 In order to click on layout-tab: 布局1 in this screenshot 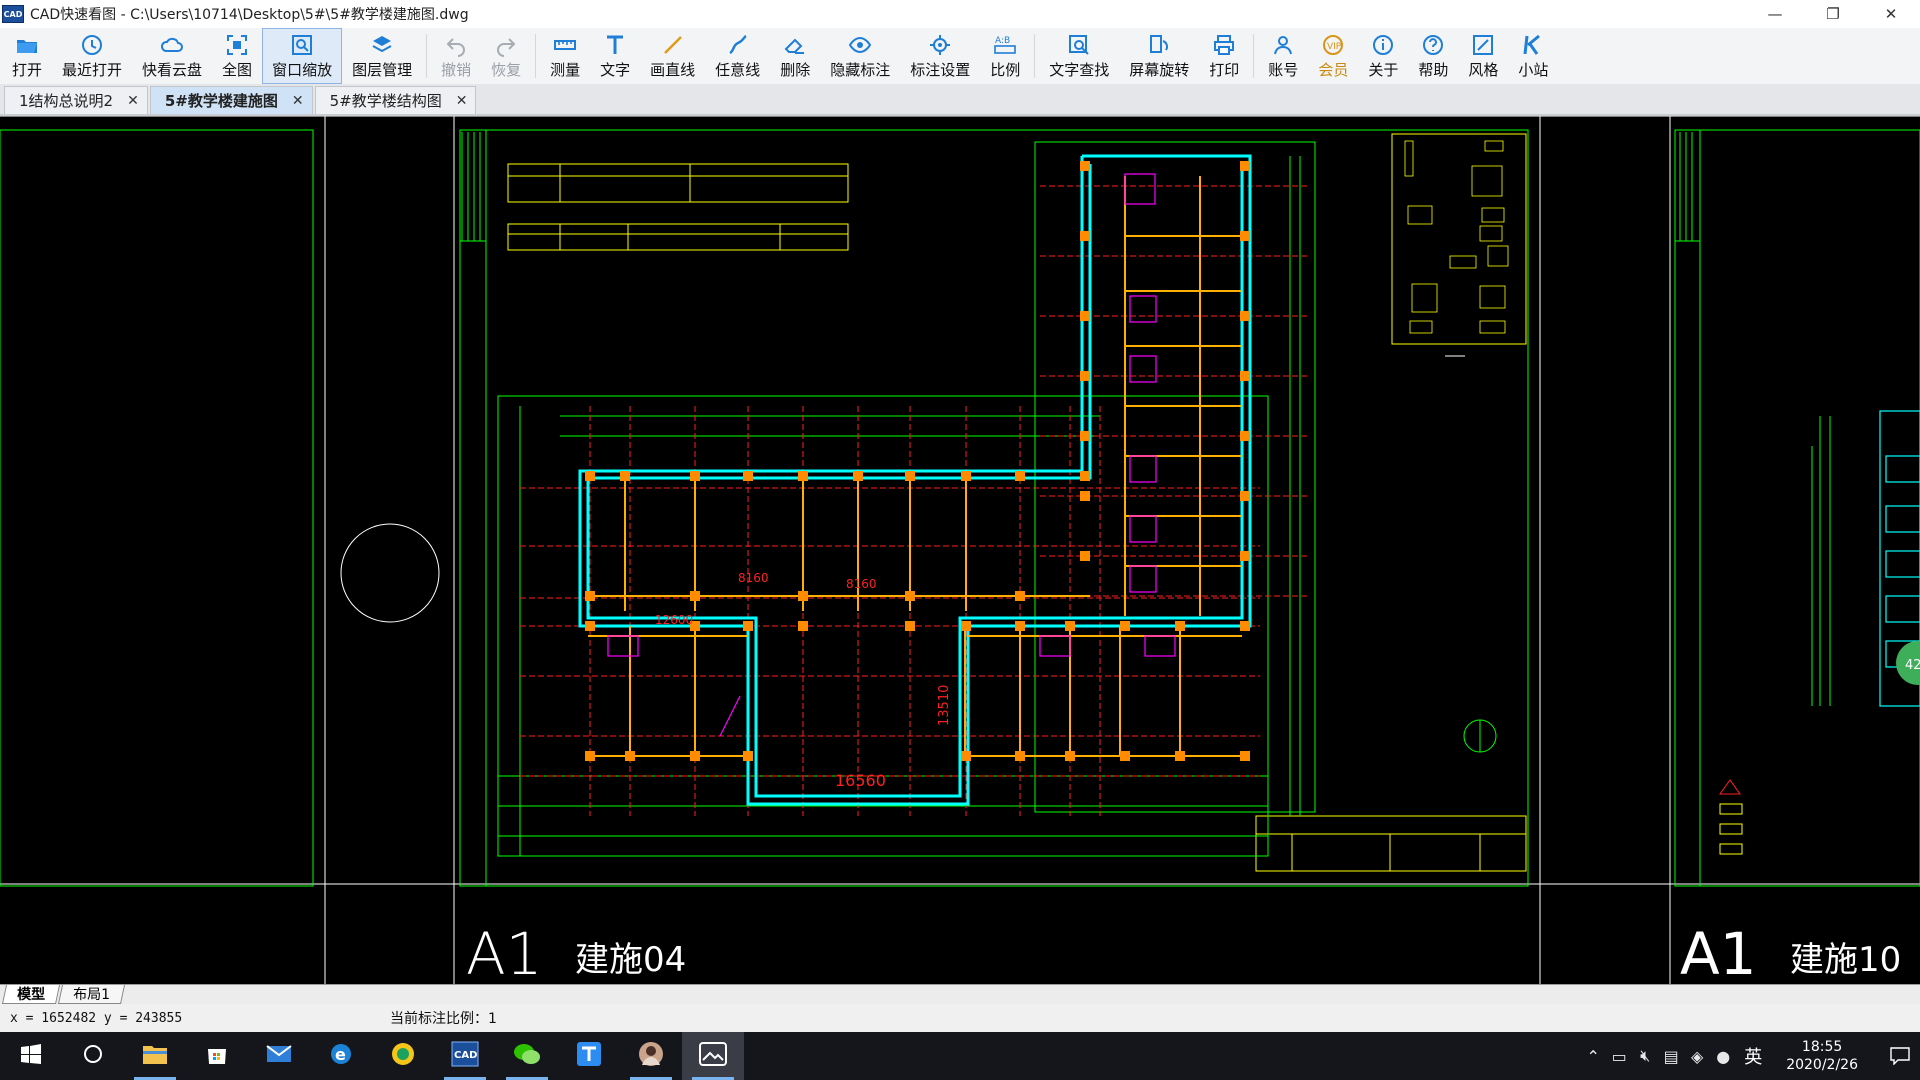, I will do `click(91, 994)`.